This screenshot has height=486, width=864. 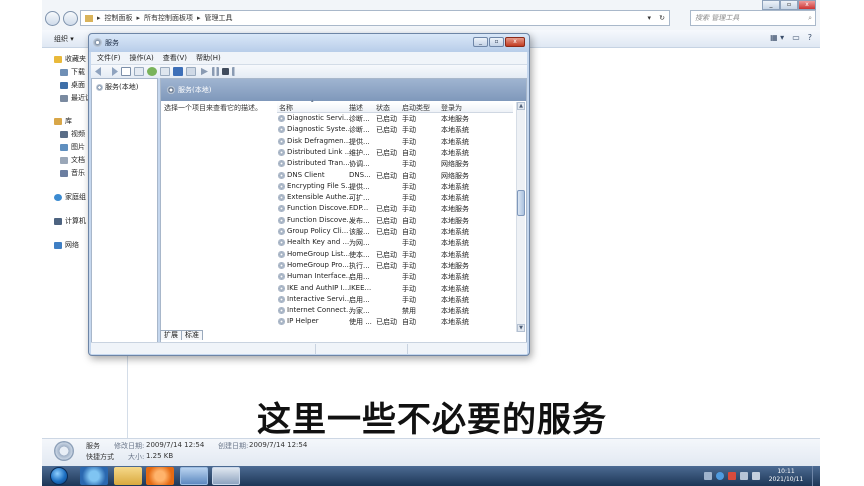 I want to click on keyboard-icon, so click(x=708, y=476).